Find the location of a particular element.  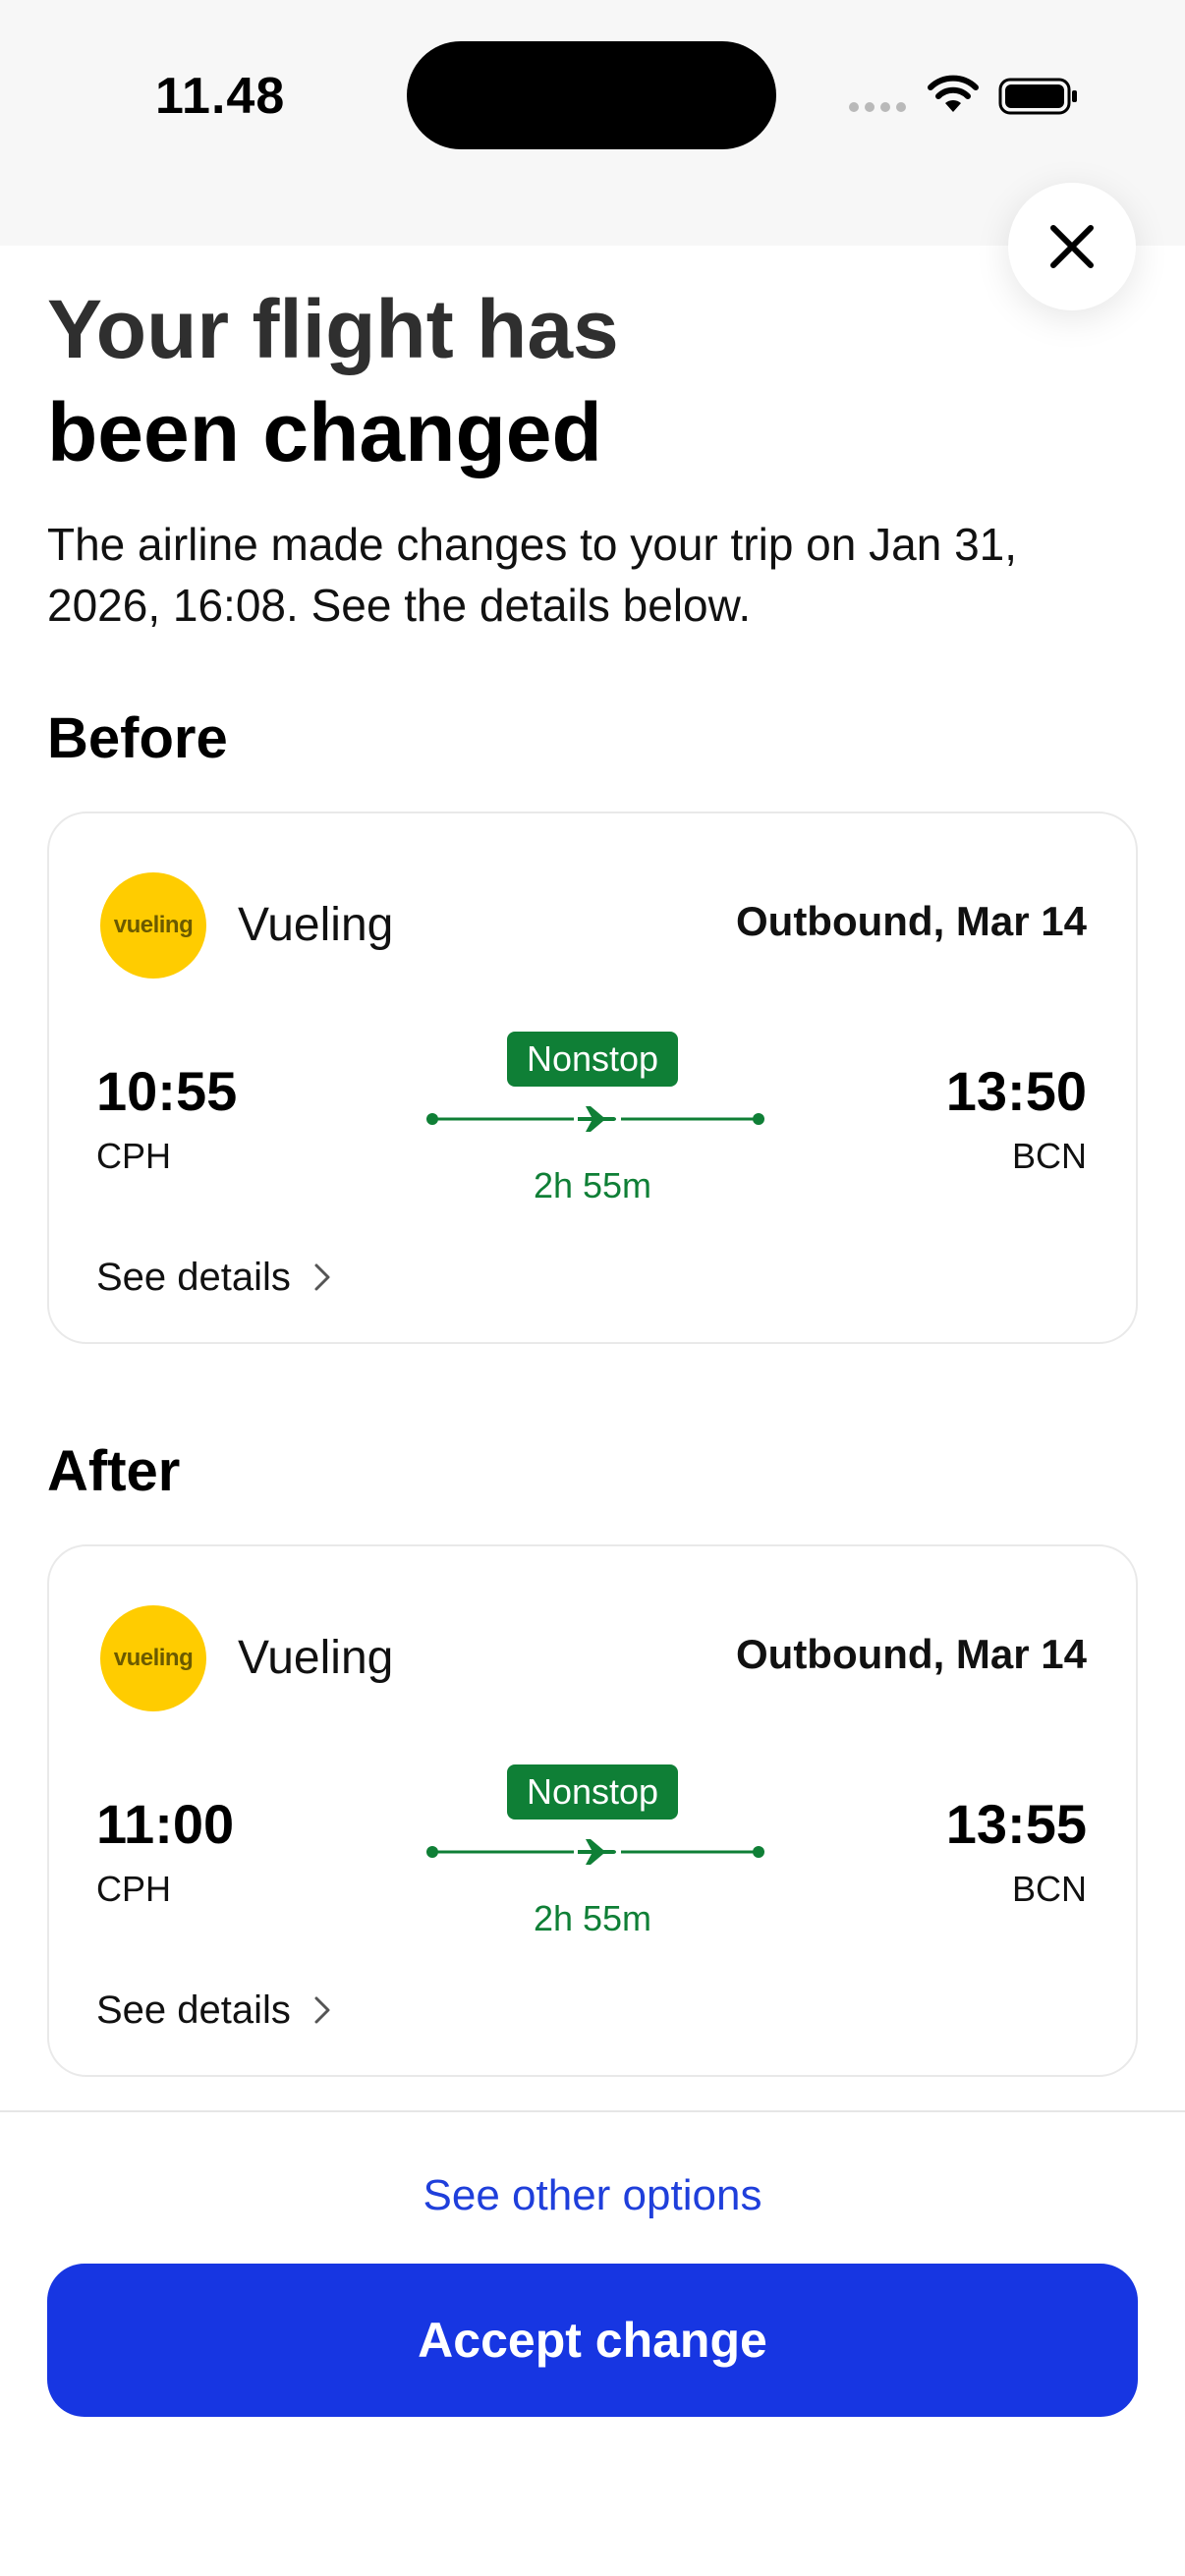

arrival-time: 13:55 is located at coordinates (1016, 1824).